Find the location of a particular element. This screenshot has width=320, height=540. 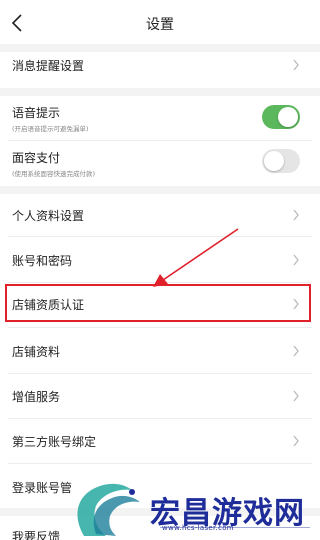

watermark-logo-icon is located at coordinates (108, 509).